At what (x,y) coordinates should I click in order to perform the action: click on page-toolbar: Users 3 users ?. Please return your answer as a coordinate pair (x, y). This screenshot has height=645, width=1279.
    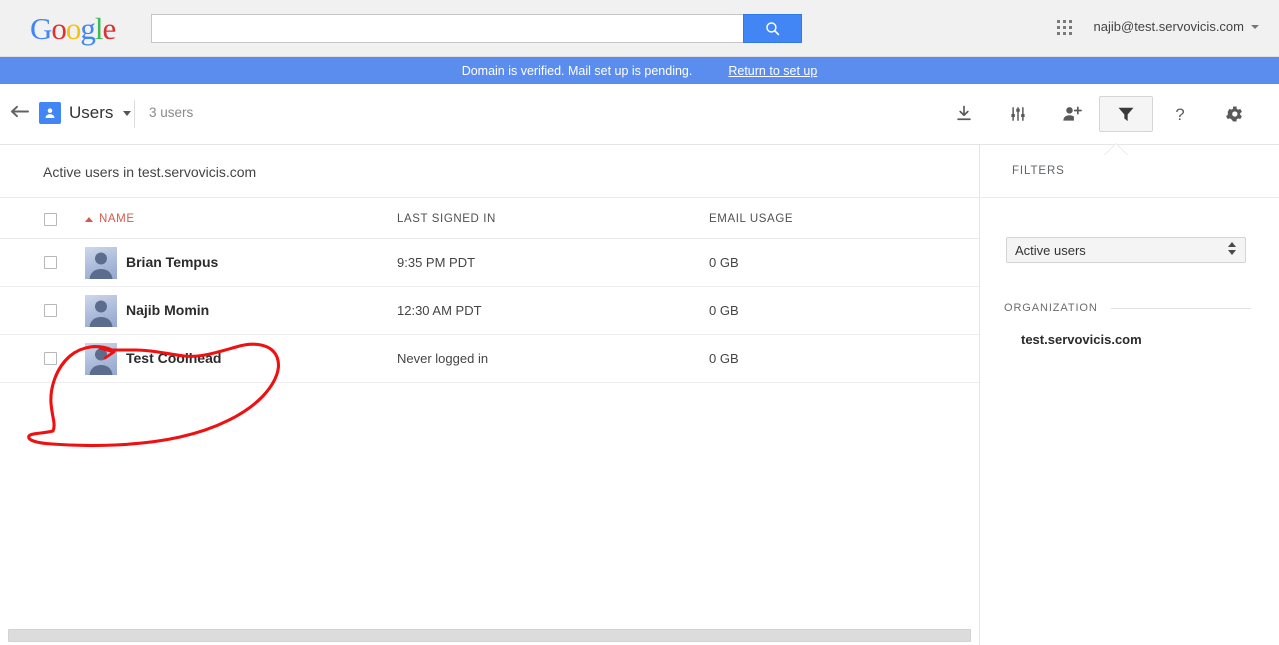
    Looking at the image, I should click on (639, 114).